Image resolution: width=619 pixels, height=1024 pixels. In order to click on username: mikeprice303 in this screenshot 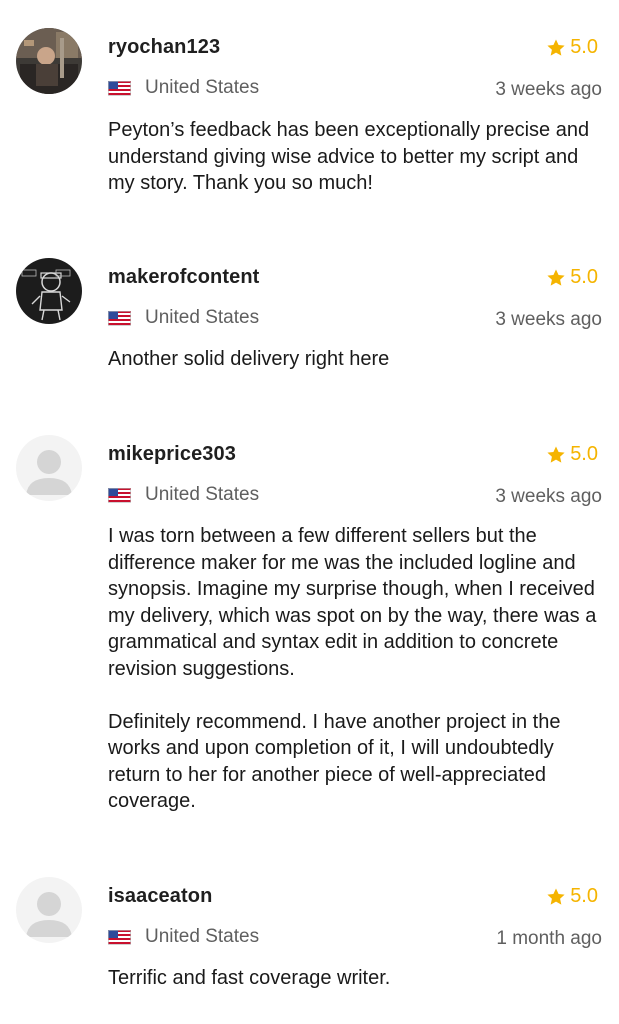, I will do `click(172, 454)`.